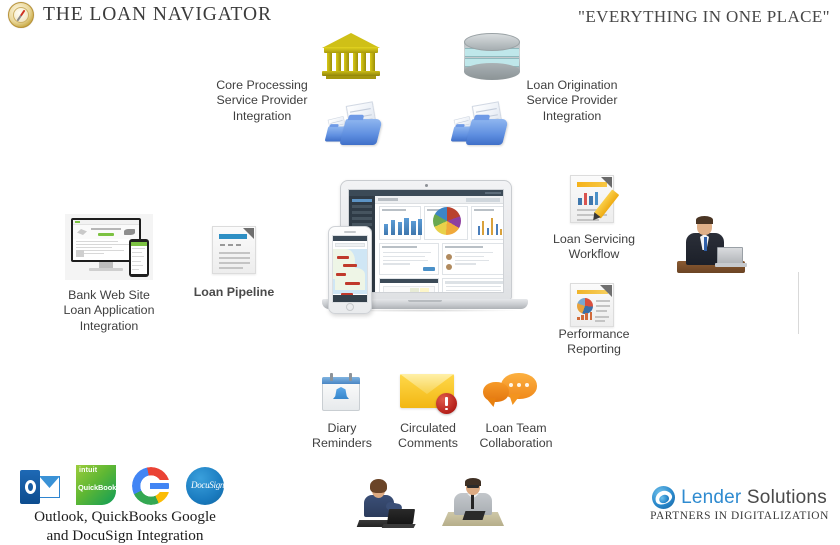  I want to click on laptop-camera, so click(426, 185).